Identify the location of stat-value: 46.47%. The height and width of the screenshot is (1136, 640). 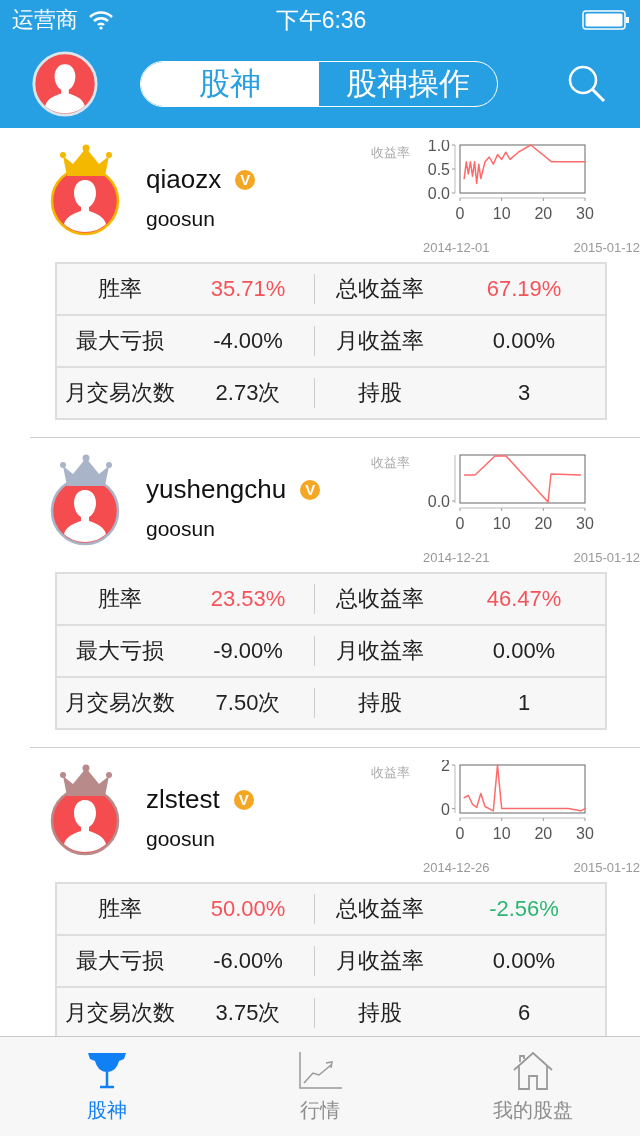
(524, 599).